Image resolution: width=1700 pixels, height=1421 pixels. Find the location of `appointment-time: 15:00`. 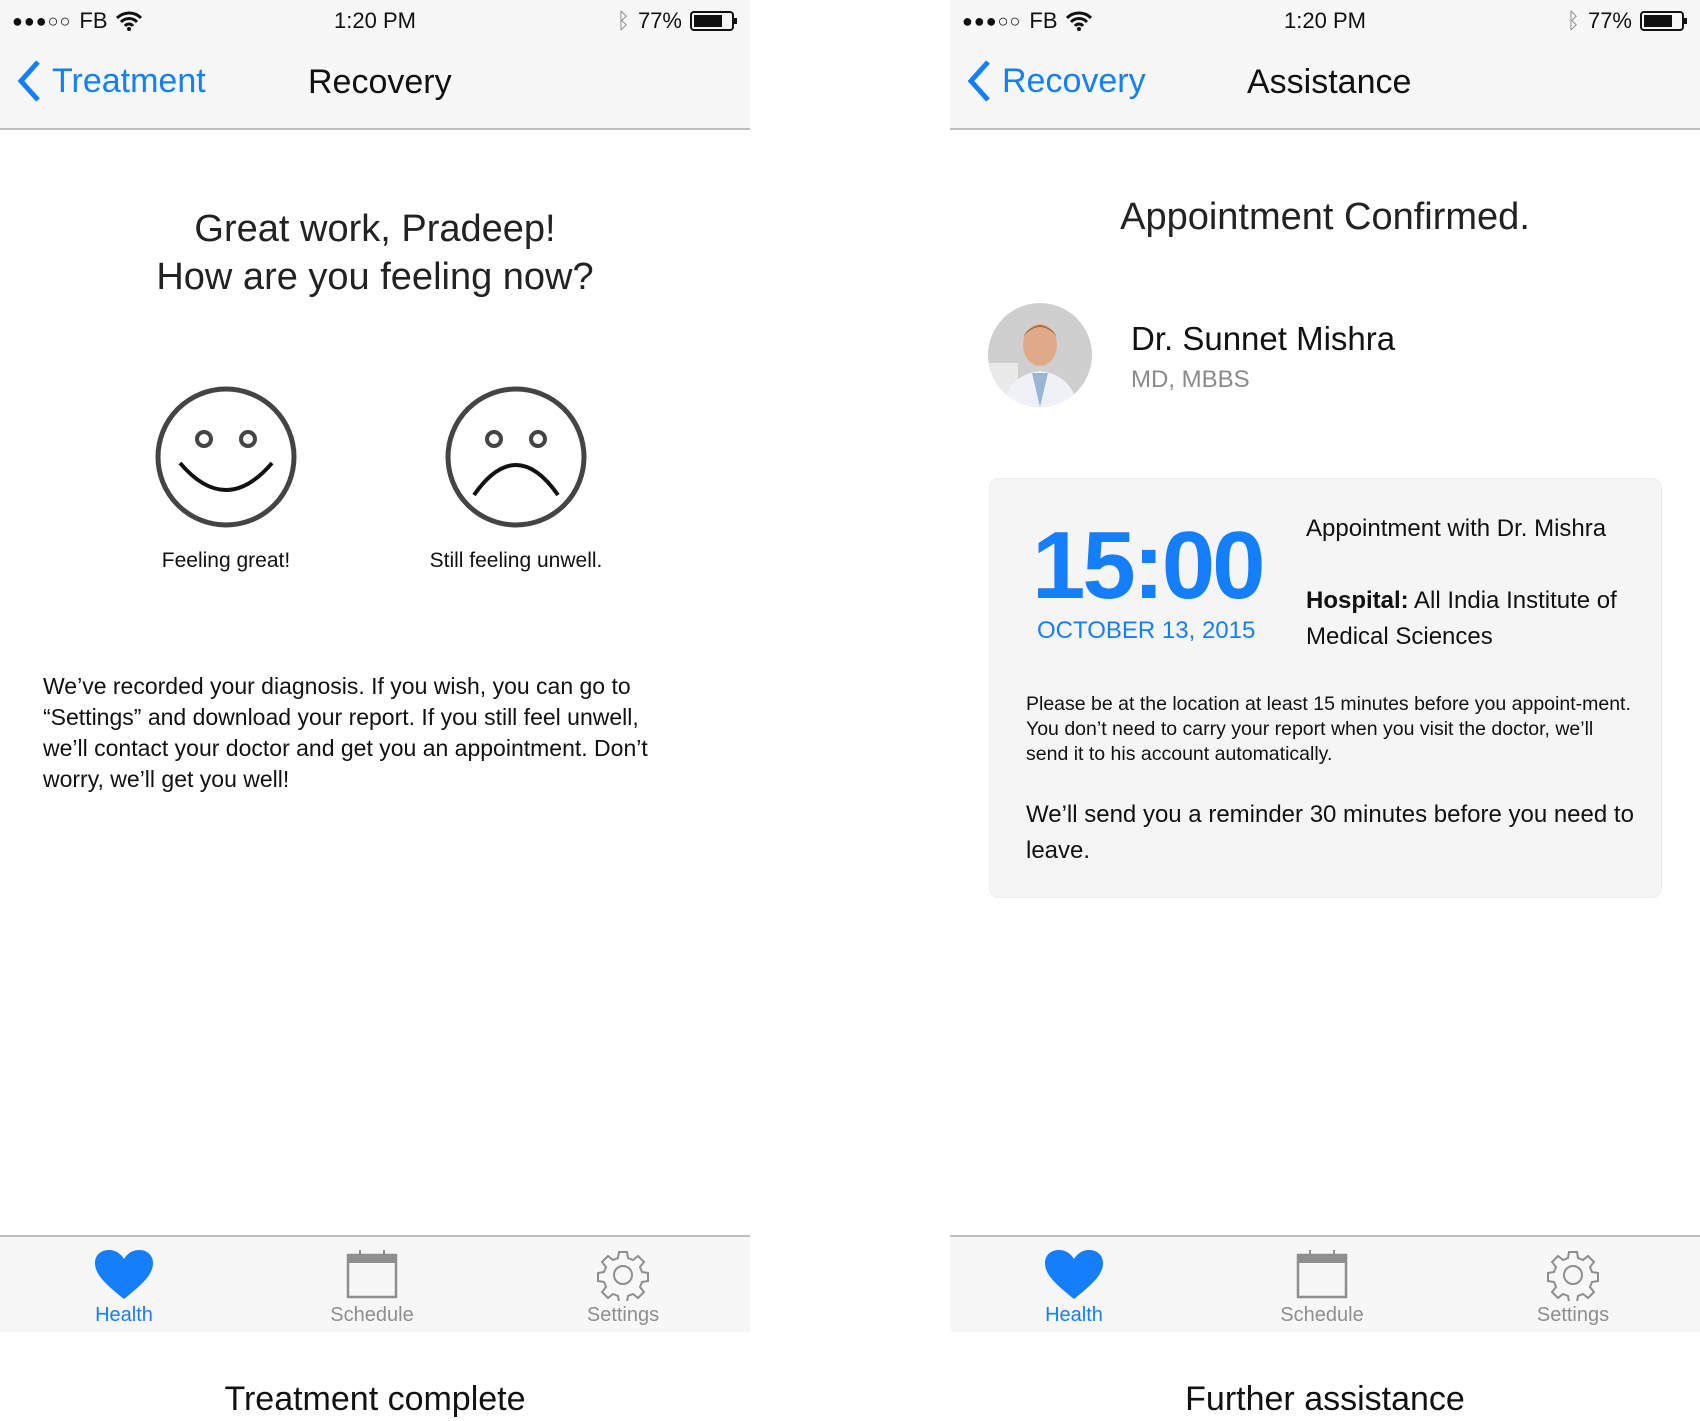

appointment-time: 15:00 is located at coordinates (1149, 565).